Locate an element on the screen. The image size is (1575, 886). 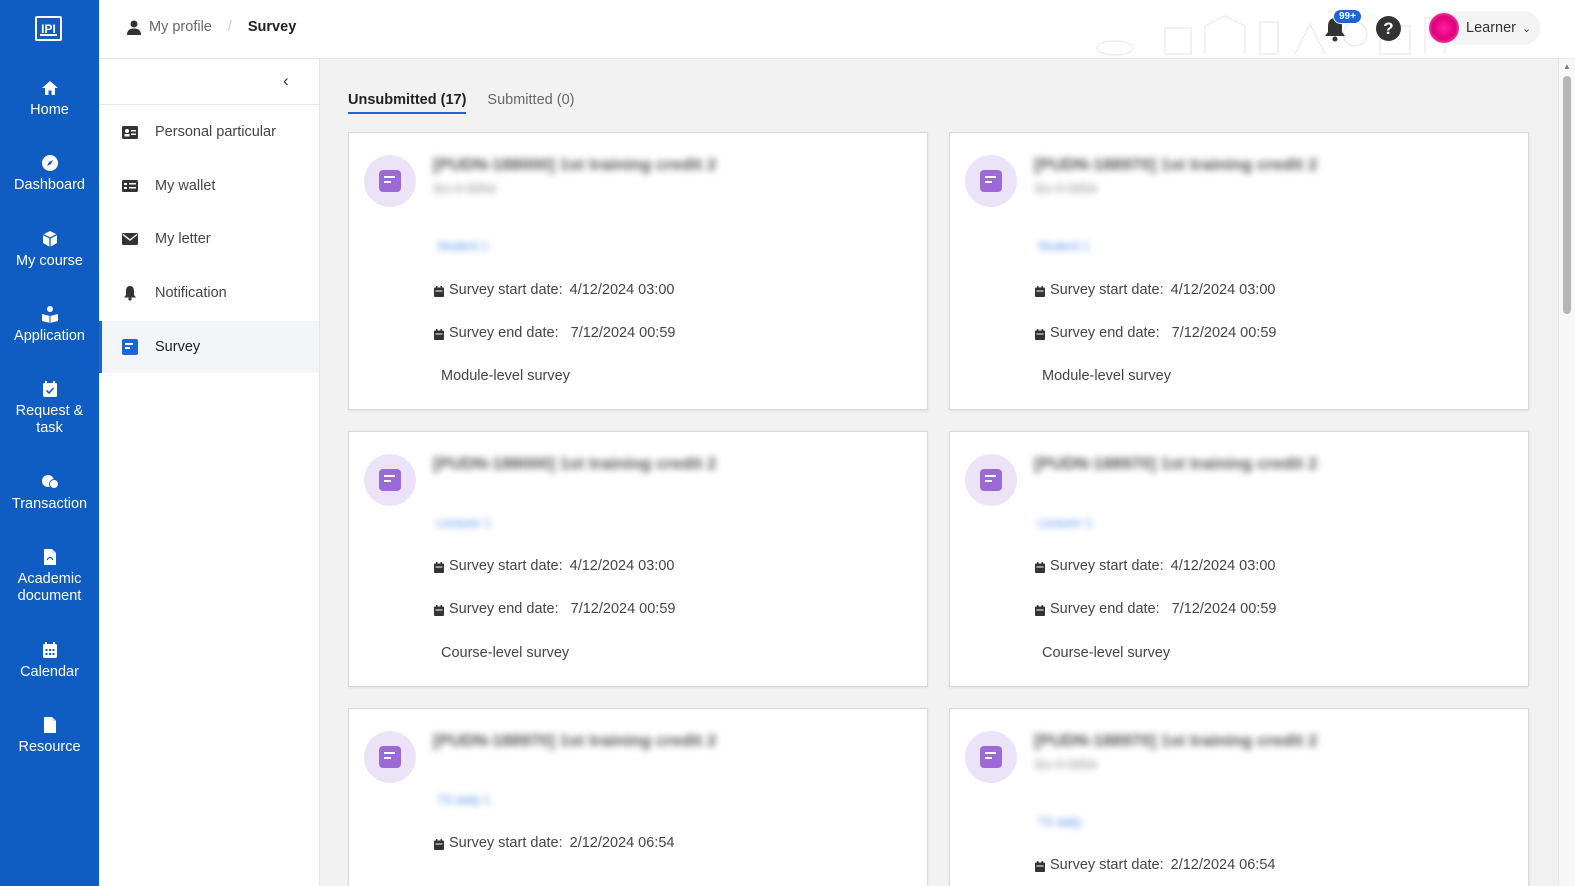
sidebar-item-notification: Notification is located at coordinates (209, 293).